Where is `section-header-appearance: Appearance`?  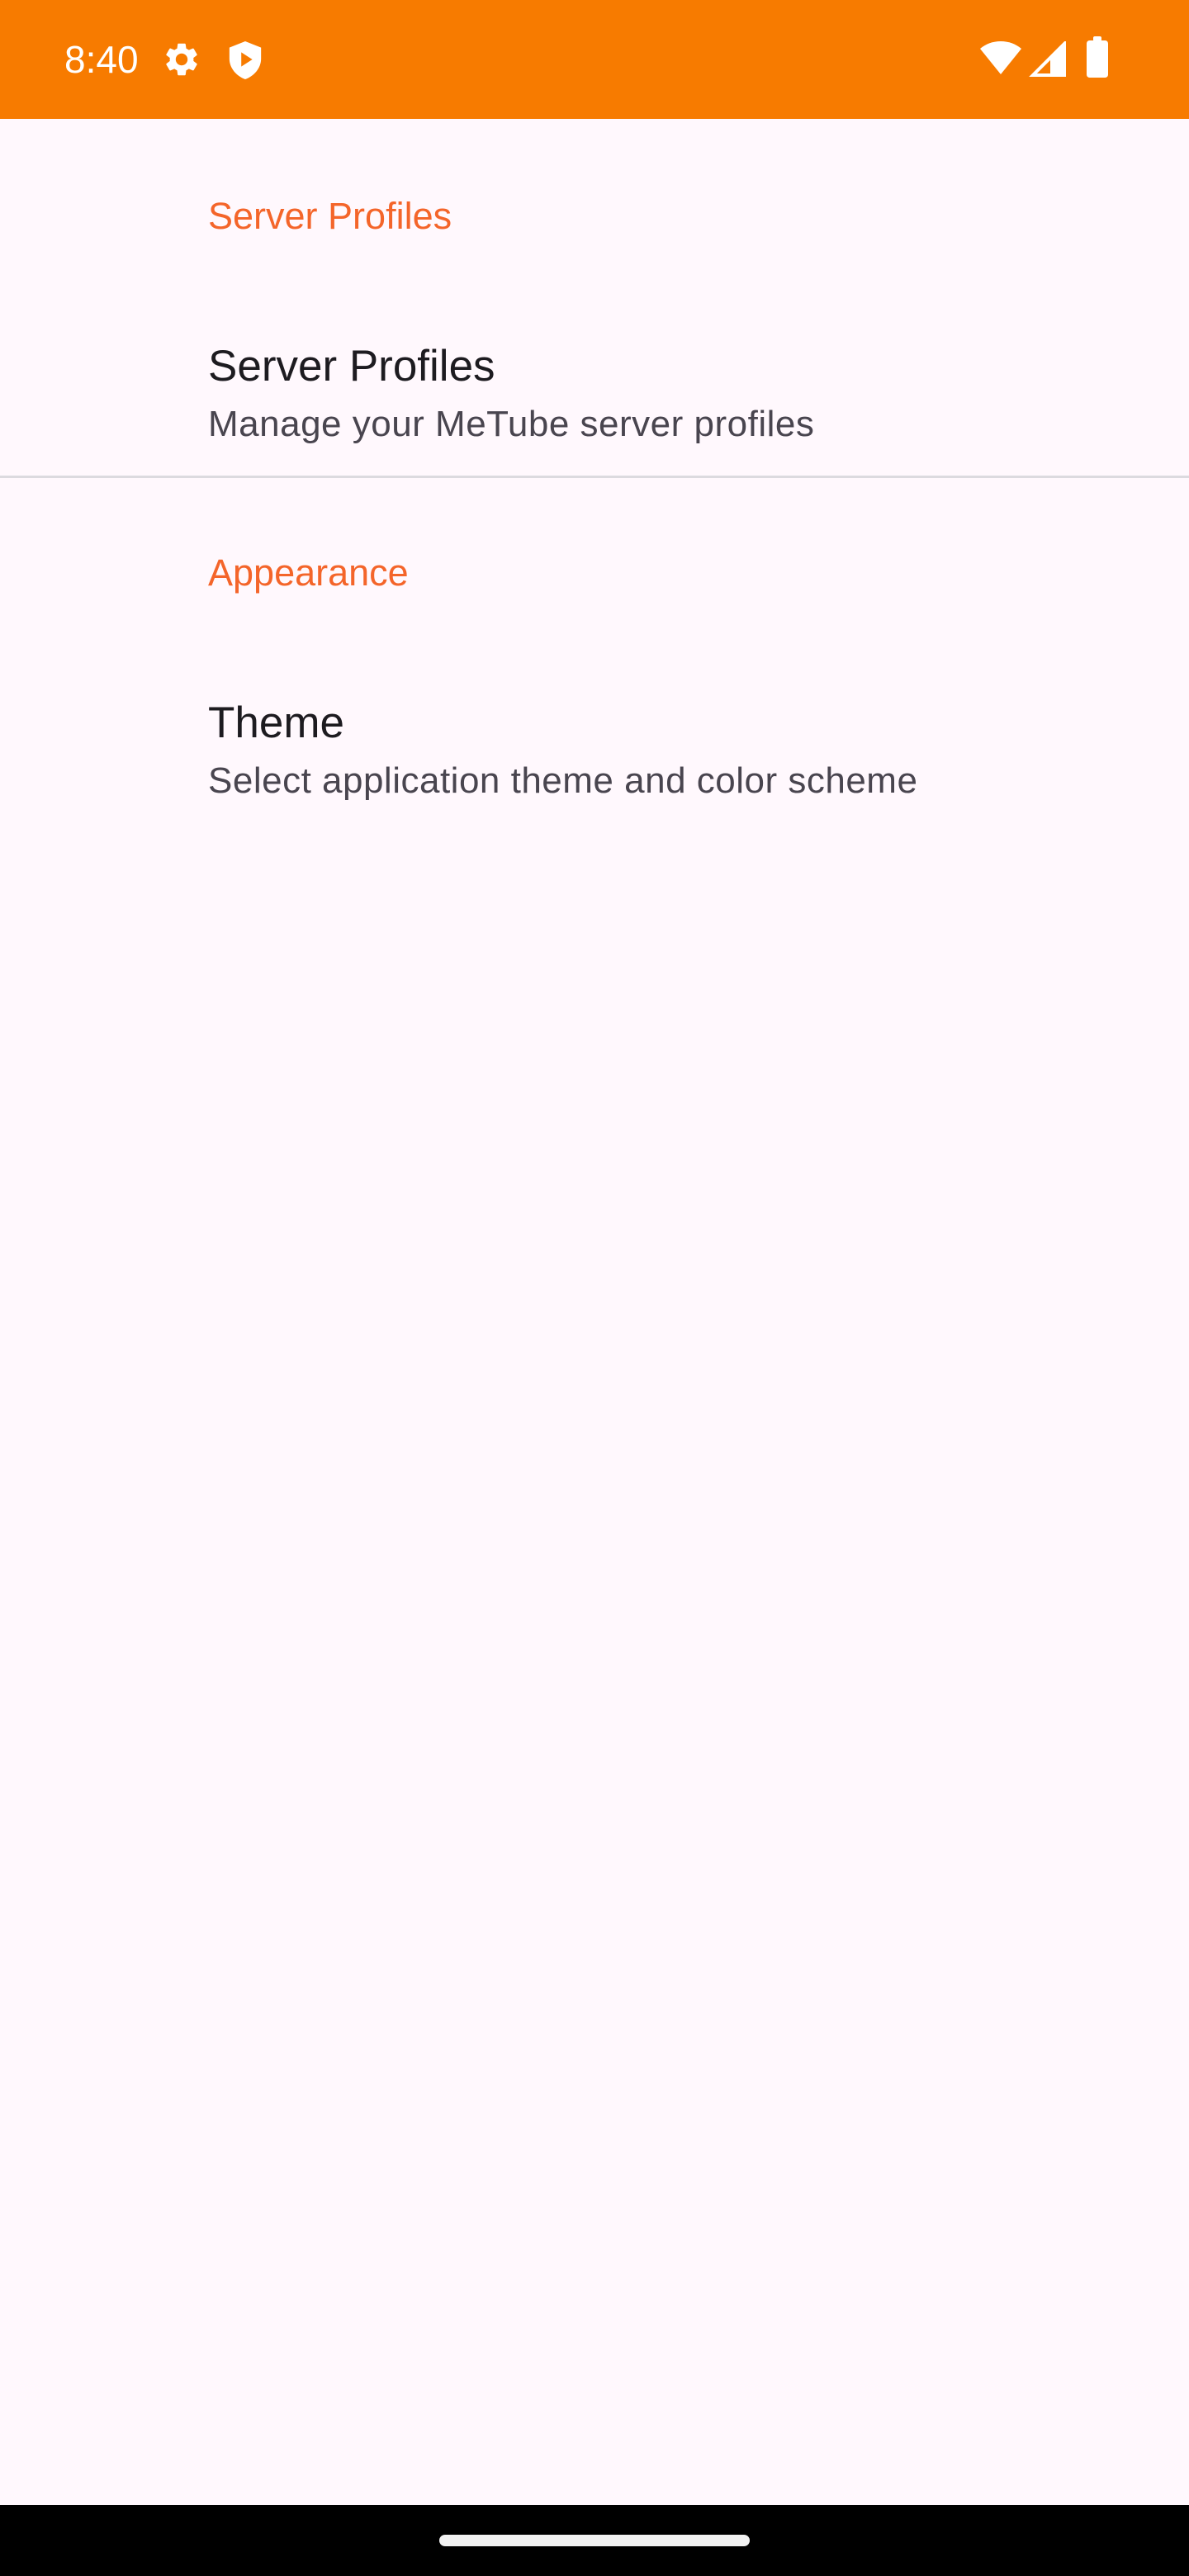 section-header-appearance: Appearance is located at coordinates (308, 573).